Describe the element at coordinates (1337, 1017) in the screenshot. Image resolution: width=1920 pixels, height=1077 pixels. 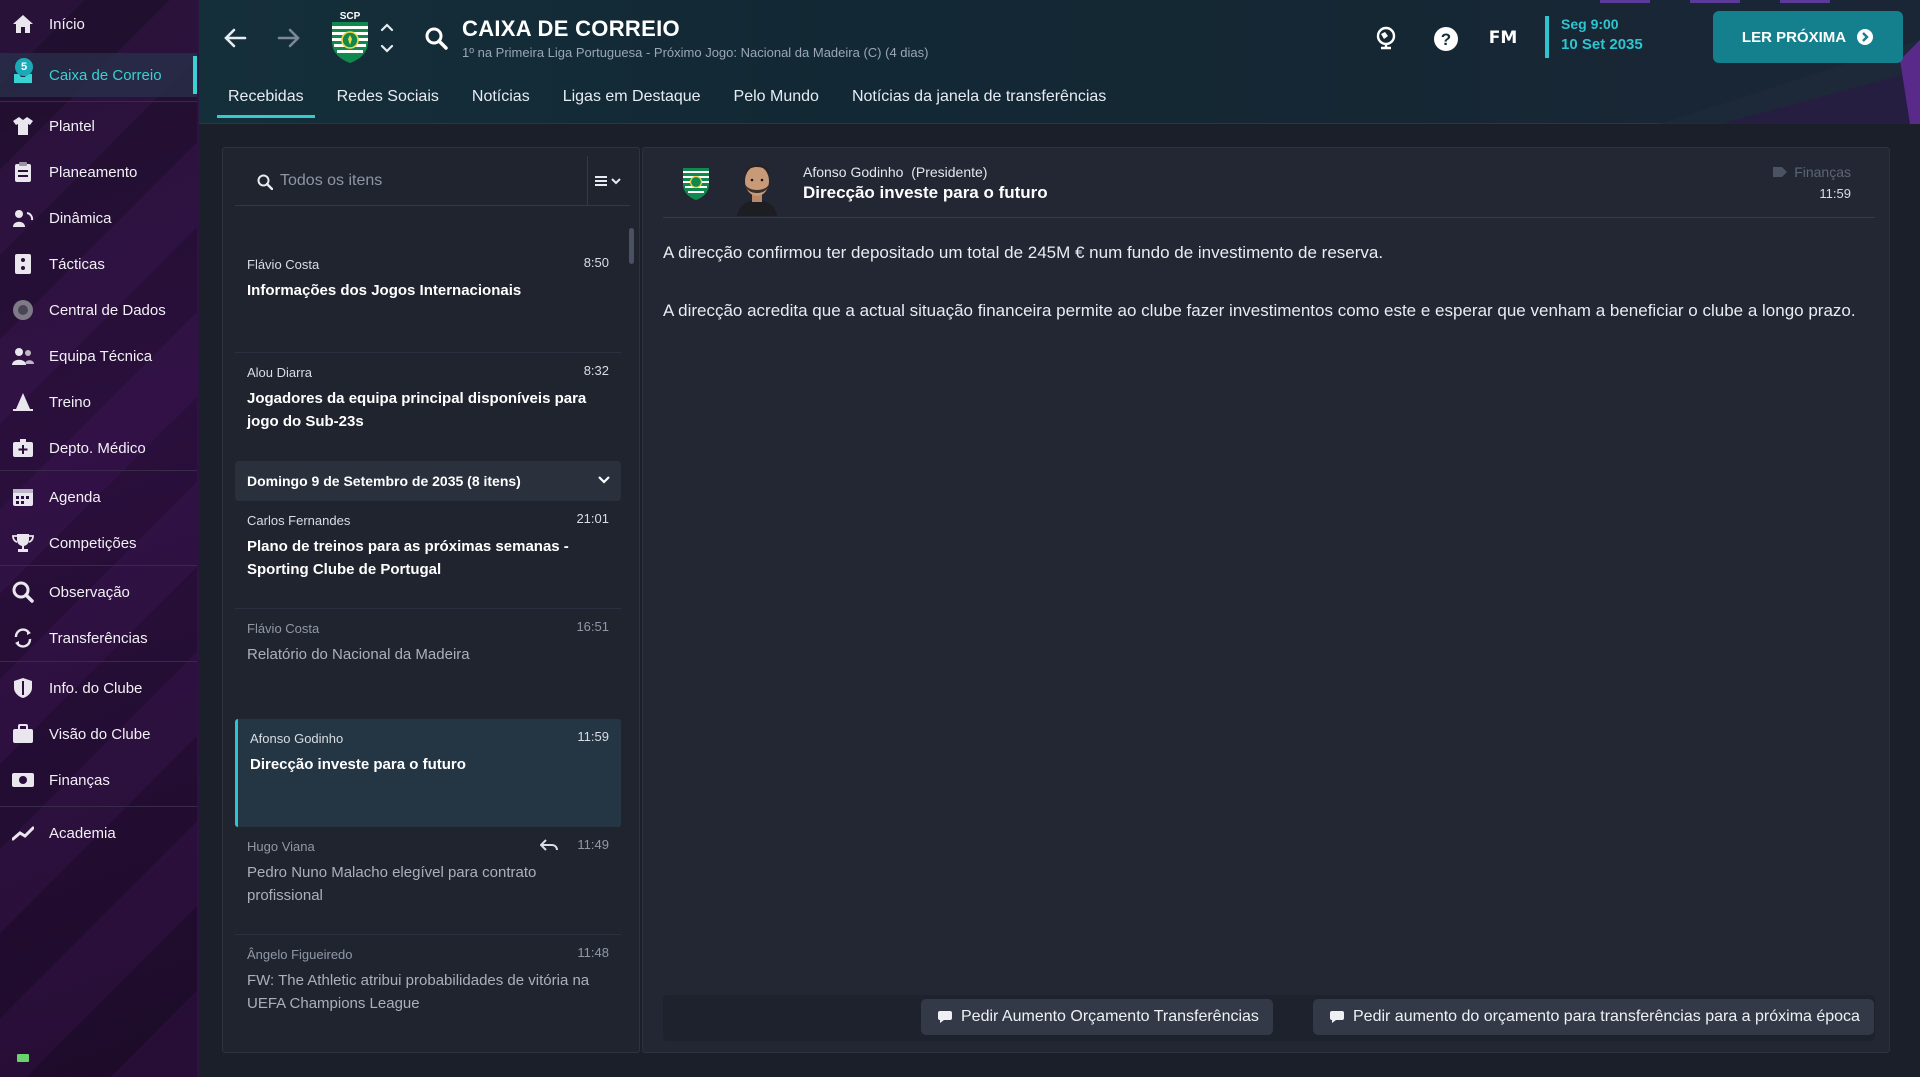
I see `speech-bubble-icon` at that location.